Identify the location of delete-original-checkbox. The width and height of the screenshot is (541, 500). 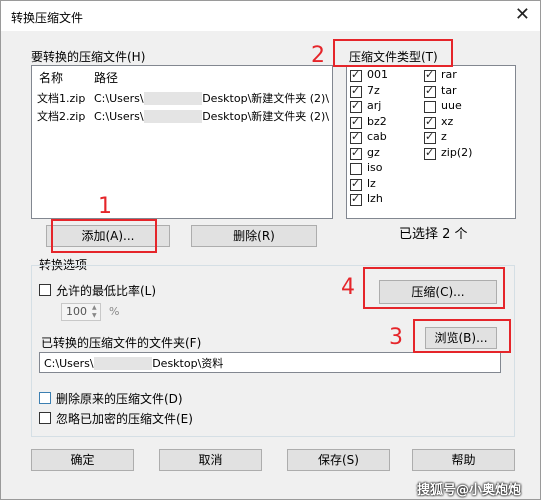
(45, 398).